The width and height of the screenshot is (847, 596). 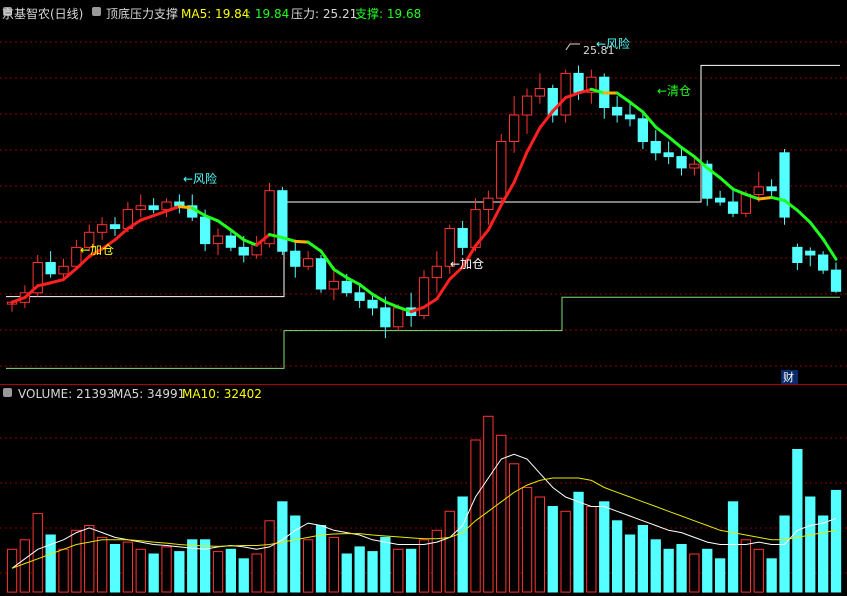 What do you see at coordinates (388, 13) in the screenshot?
I see `support-value: 支撑: 19.68` at bounding box center [388, 13].